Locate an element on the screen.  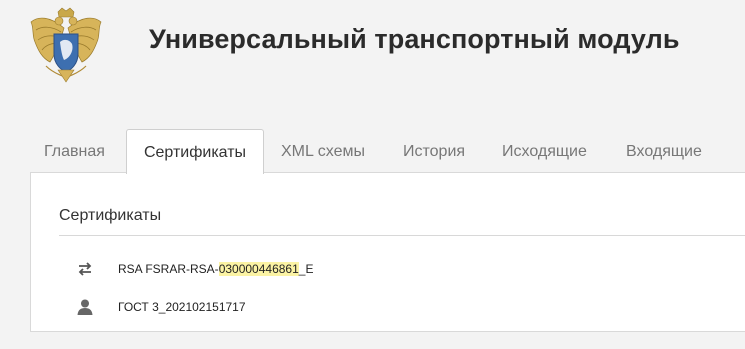
panel-divider is located at coordinates (402, 235).